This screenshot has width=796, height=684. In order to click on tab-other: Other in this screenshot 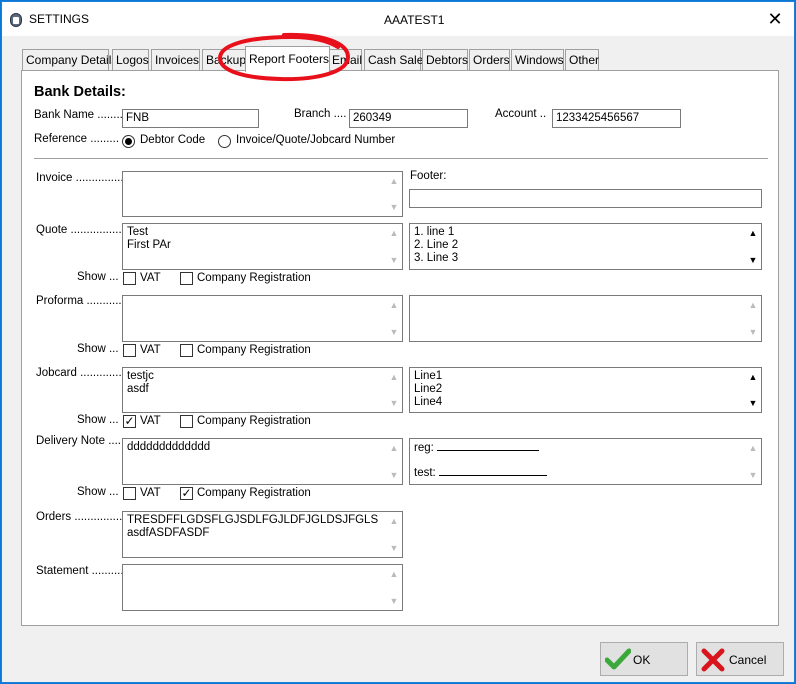, I will do `click(582, 60)`.